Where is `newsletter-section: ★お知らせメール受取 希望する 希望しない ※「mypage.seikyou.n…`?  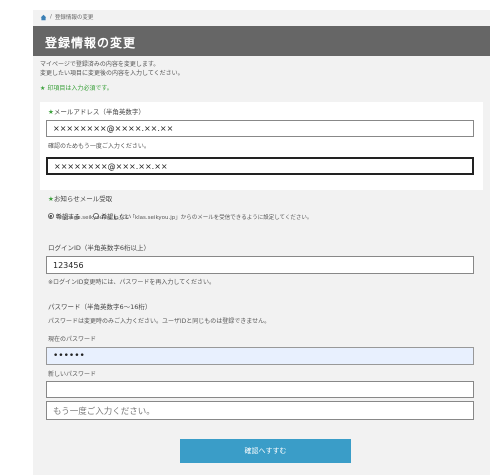
newsletter-section: ★お知らせメール受取 希望する 希望しない ※「mypage.seikyou.n… is located at coordinates (261, 214).